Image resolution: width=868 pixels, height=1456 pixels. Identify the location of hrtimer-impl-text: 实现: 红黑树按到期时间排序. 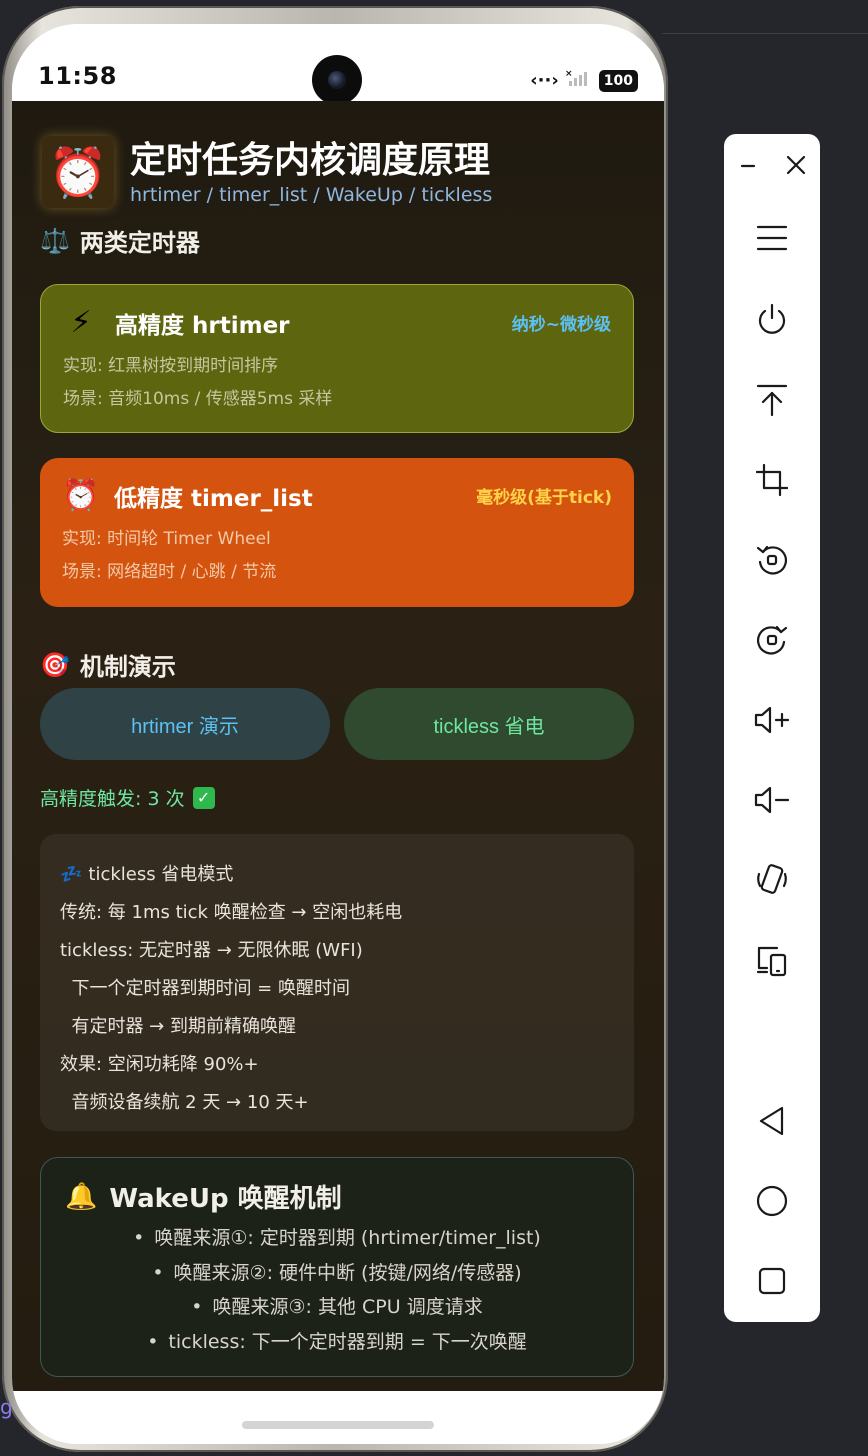
(171, 366).